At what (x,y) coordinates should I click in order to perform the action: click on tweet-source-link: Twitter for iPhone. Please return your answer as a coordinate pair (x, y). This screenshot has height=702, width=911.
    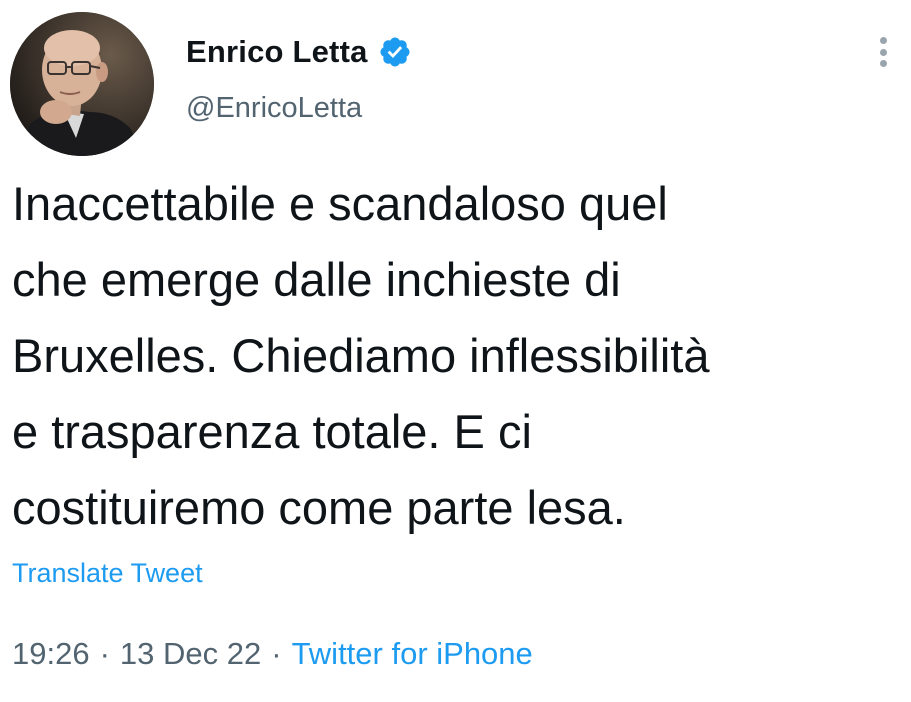
    Looking at the image, I should click on (412, 654).